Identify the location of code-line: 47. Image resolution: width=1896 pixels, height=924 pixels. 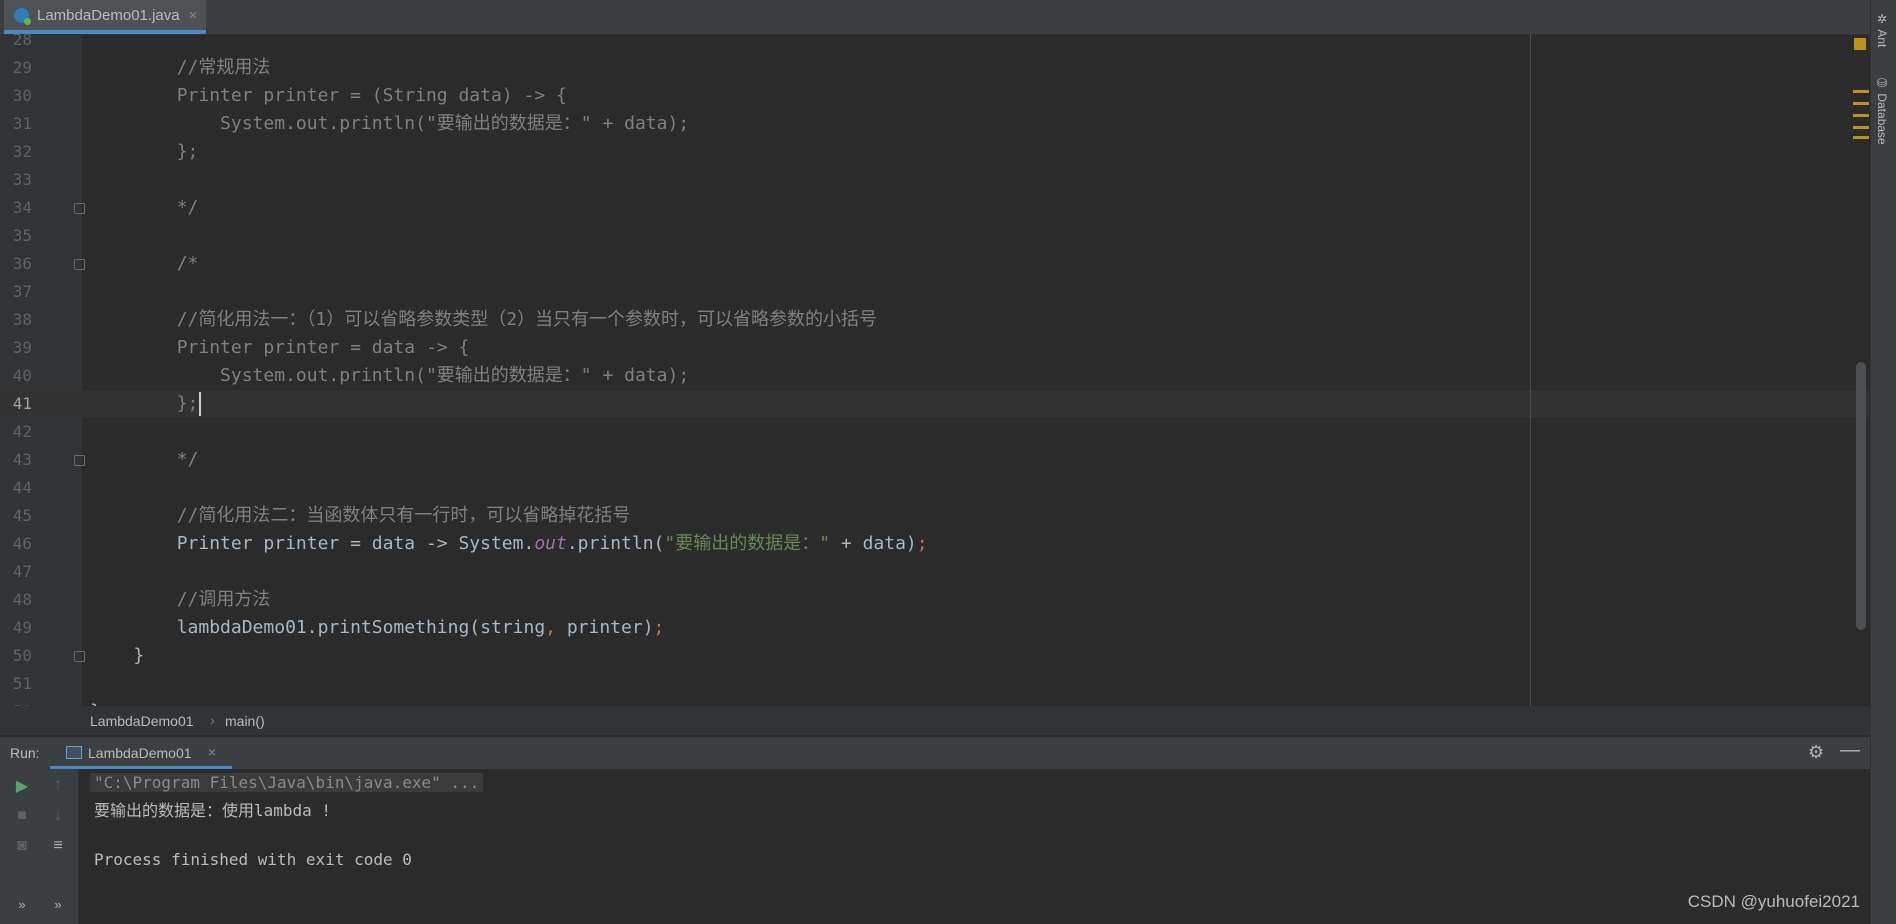
(934, 572).